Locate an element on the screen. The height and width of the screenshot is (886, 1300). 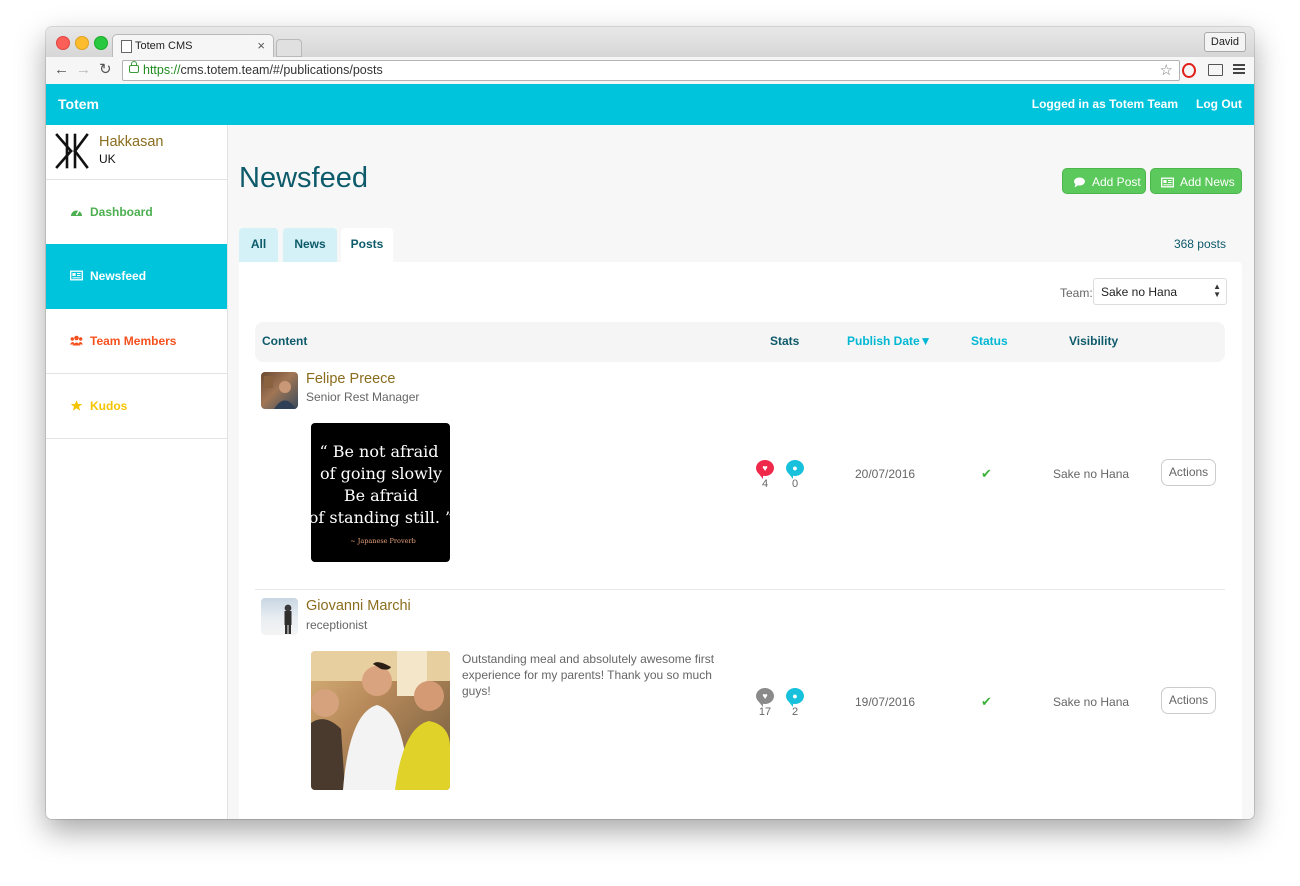
quote-line-3: Be afraid is located at coordinates (381, 495).